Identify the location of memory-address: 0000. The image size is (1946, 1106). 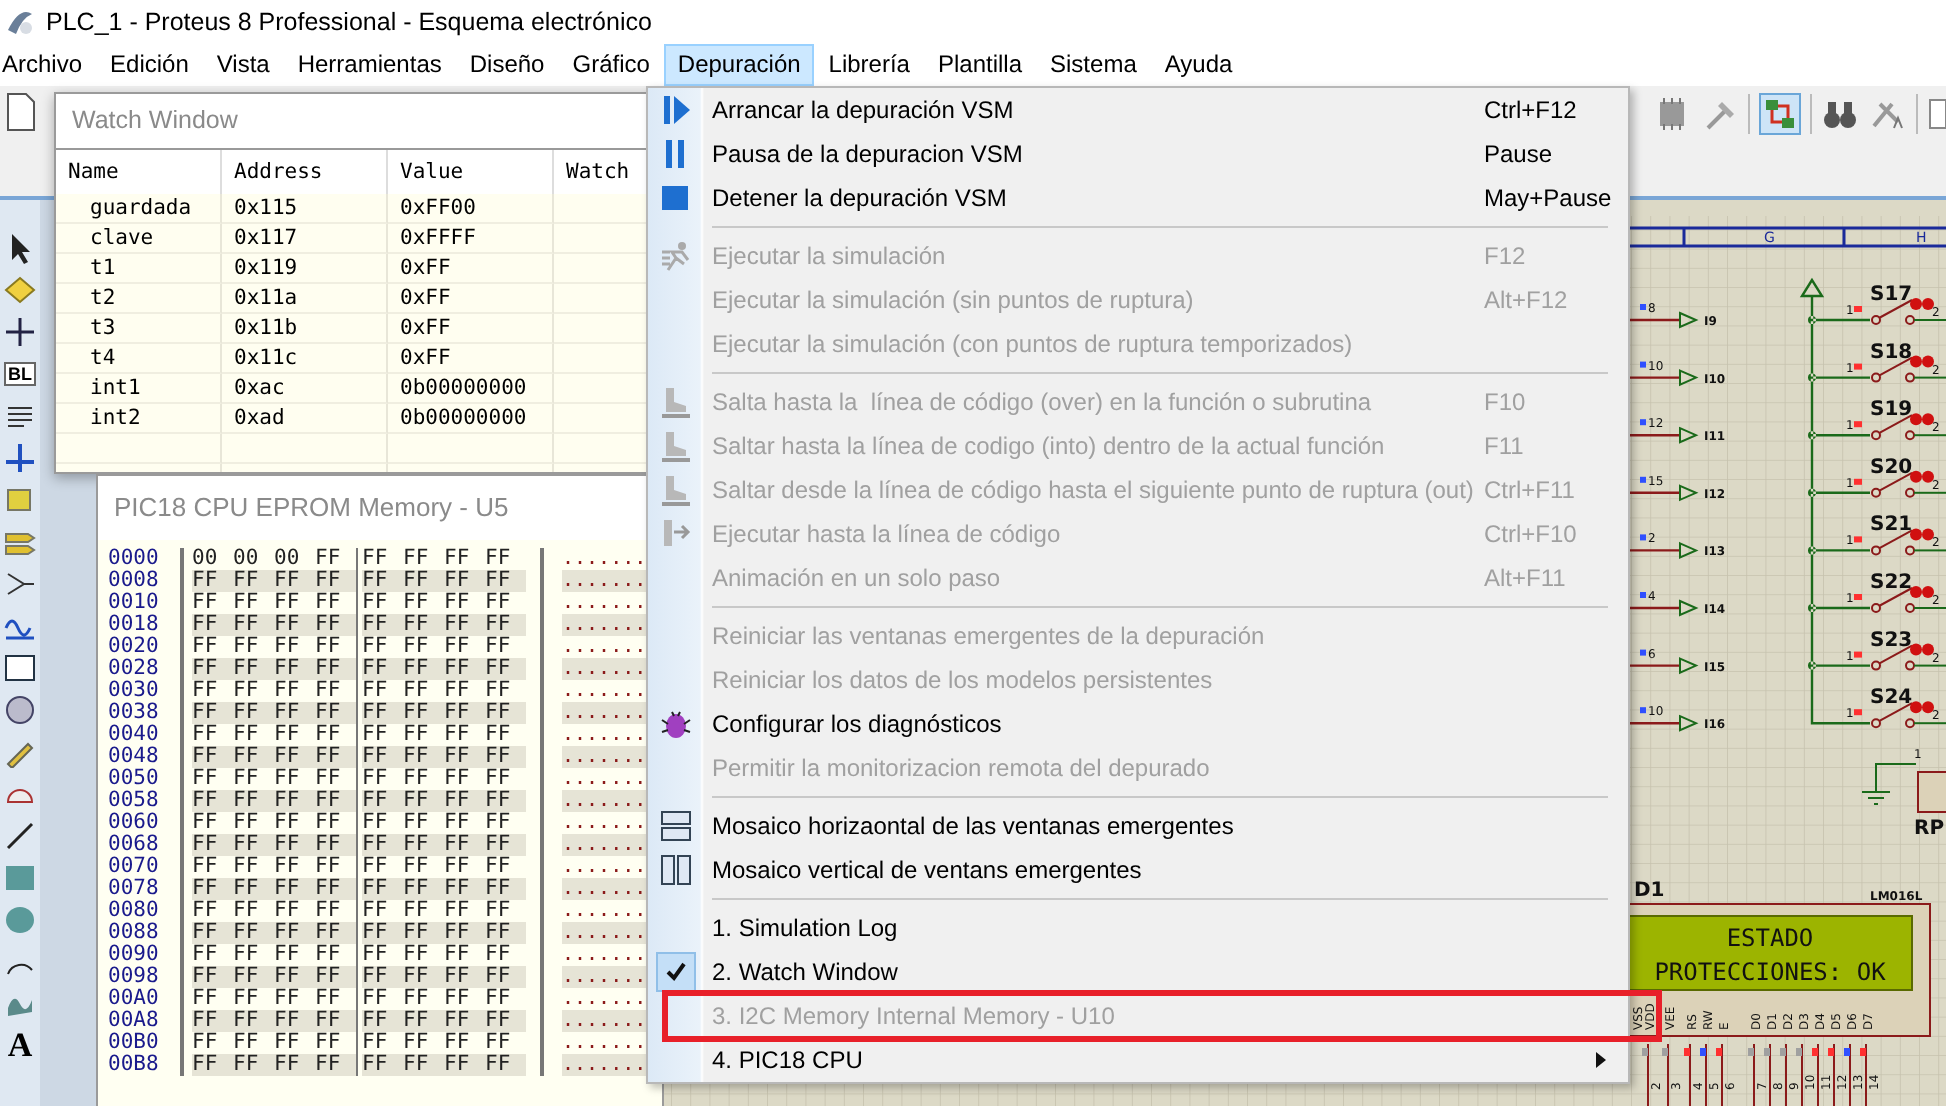
(133, 559).